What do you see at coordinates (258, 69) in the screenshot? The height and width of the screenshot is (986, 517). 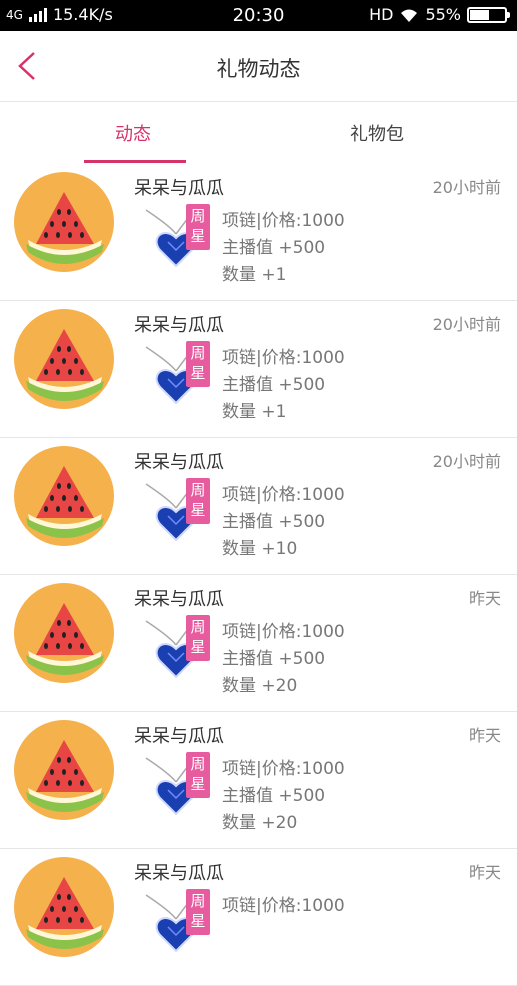 I see `page-title: 礼物动态` at bounding box center [258, 69].